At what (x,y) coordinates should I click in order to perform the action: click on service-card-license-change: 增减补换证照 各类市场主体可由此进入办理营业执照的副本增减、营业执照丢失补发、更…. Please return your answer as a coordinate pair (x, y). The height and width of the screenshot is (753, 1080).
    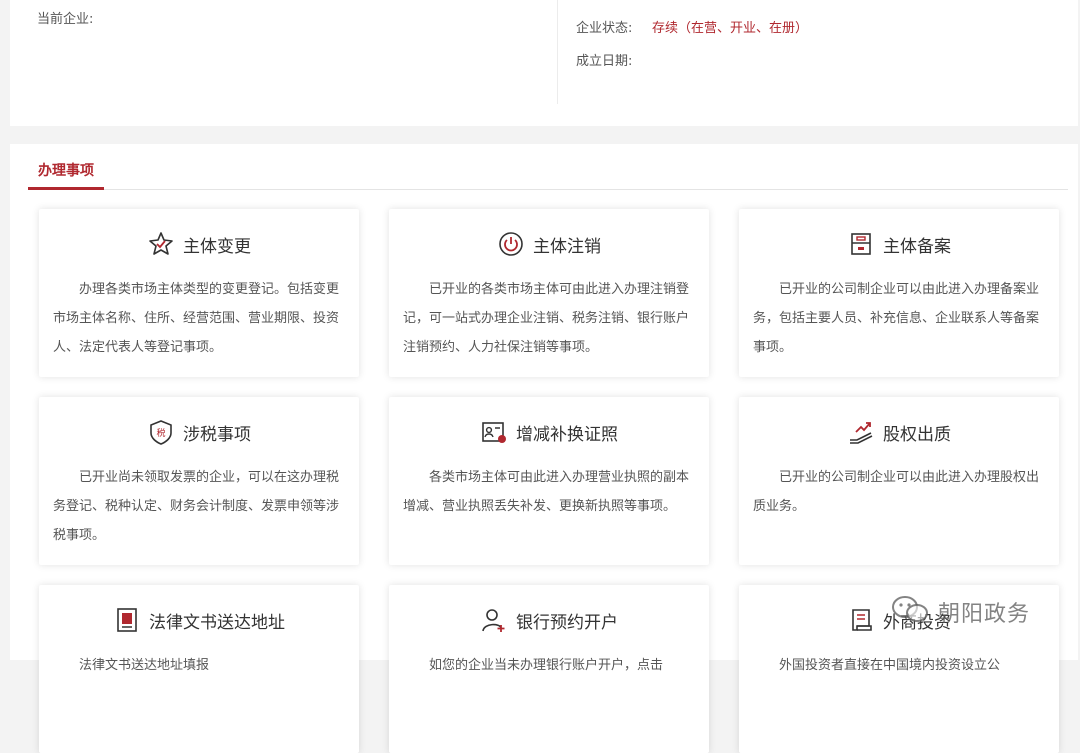
    Looking at the image, I should click on (549, 481).